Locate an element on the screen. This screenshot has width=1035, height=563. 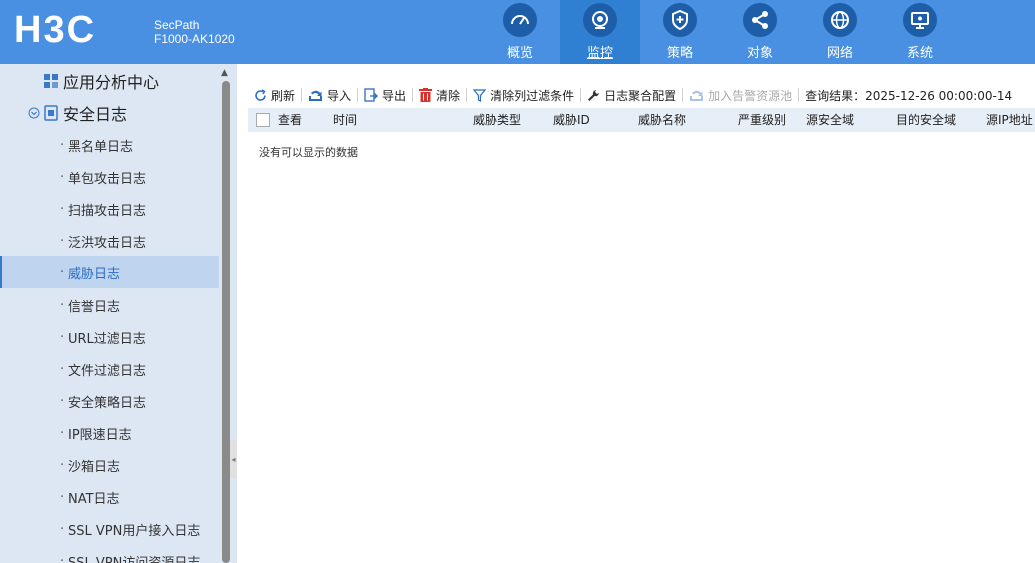
sidebar-item-scan-attack-log: · 扫描攻击日志 is located at coordinates (109, 209).